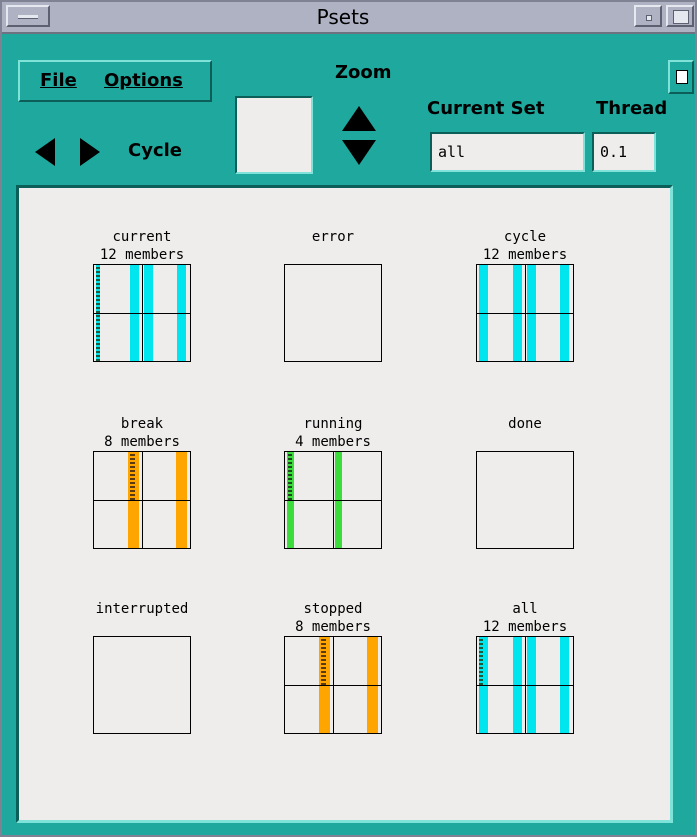  Describe the element at coordinates (507, 152) in the screenshot. I see `current-set-field: all` at that location.